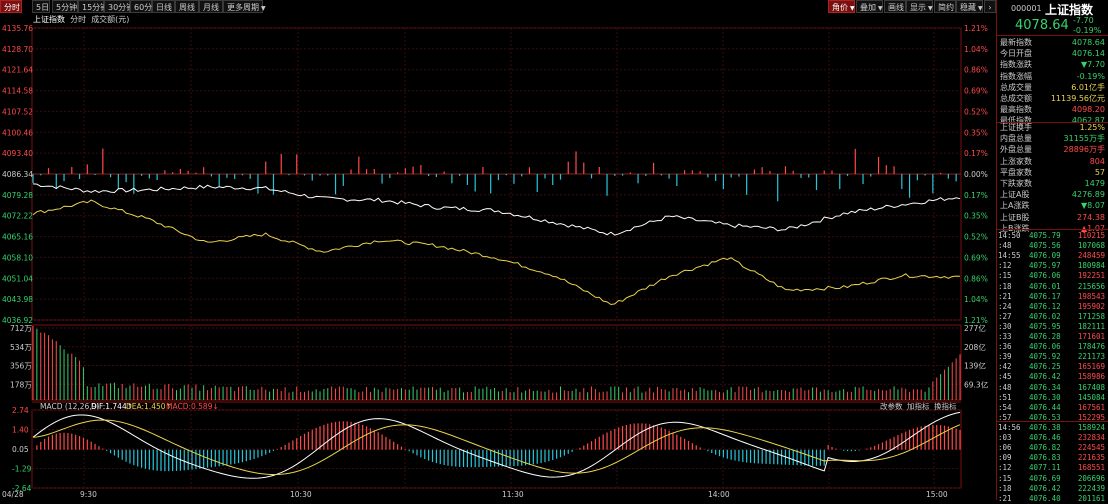  Describe the element at coordinates (1005, 326) in the screenshot. I see `tick-time: :30` at that location.